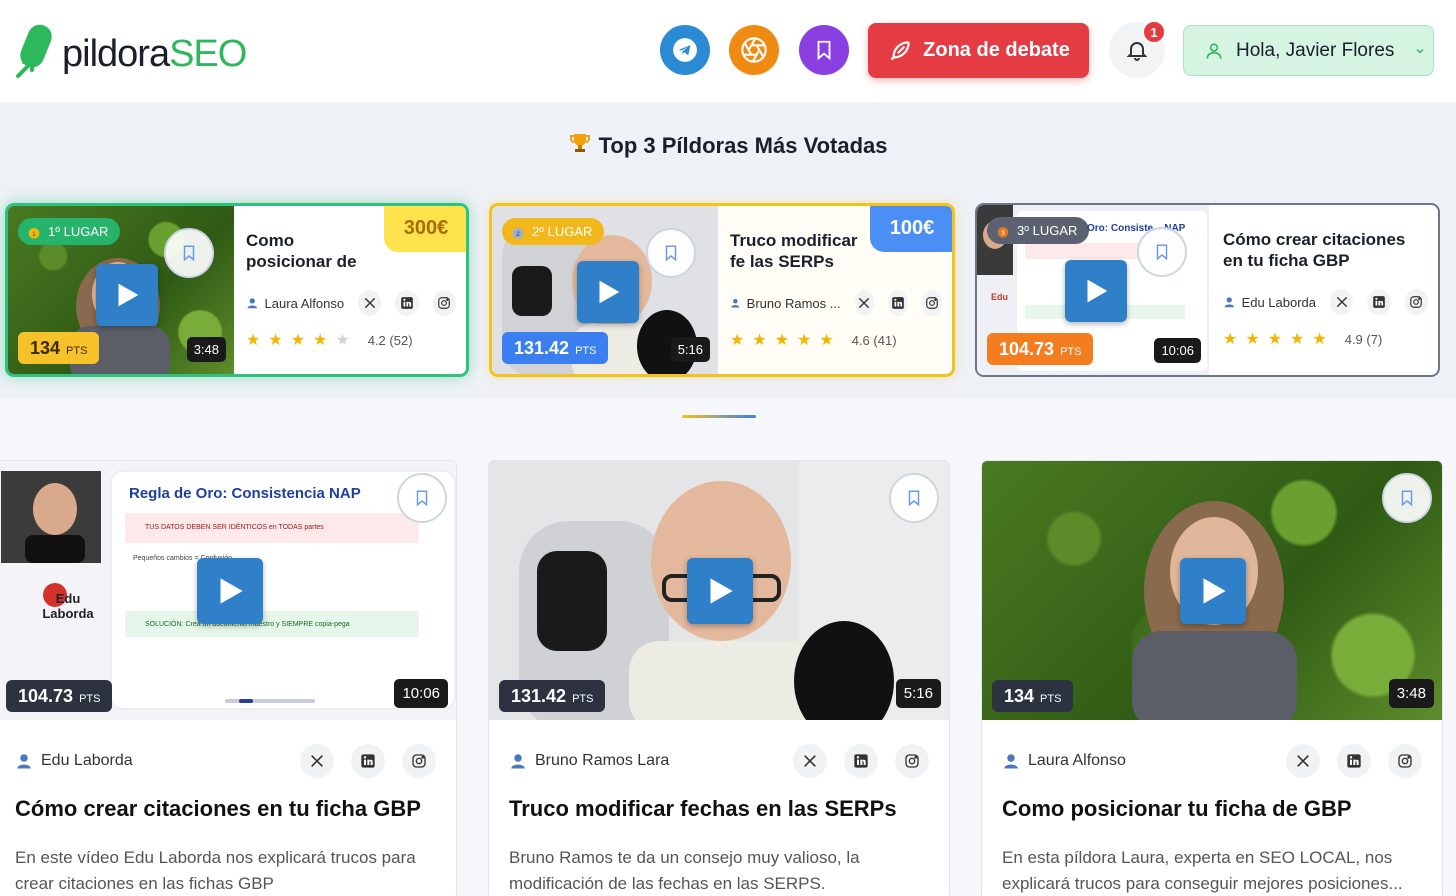  What do you see at coordinates (562, 231) in the screenshot?
I see `place-label: 2º LUGAR` at bounding box center [562, 231].